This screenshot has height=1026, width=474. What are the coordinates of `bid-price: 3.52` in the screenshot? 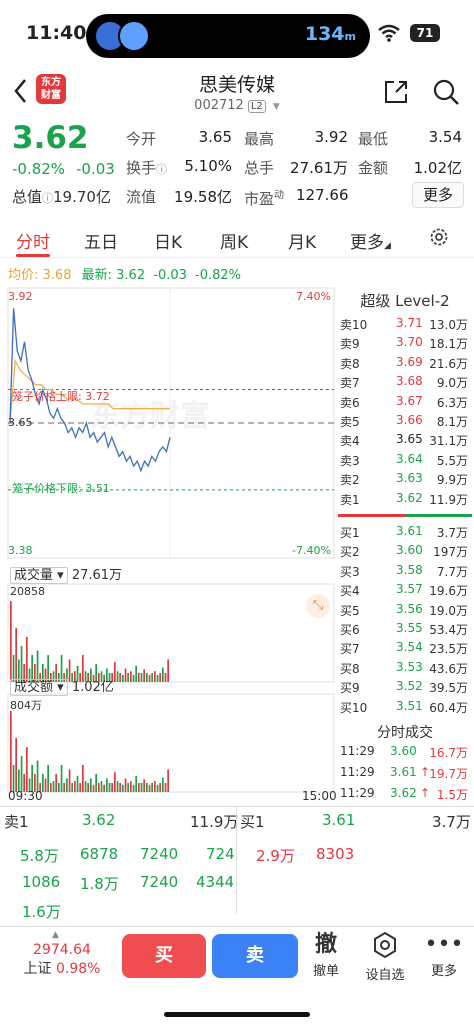 It's located at (409, 686).